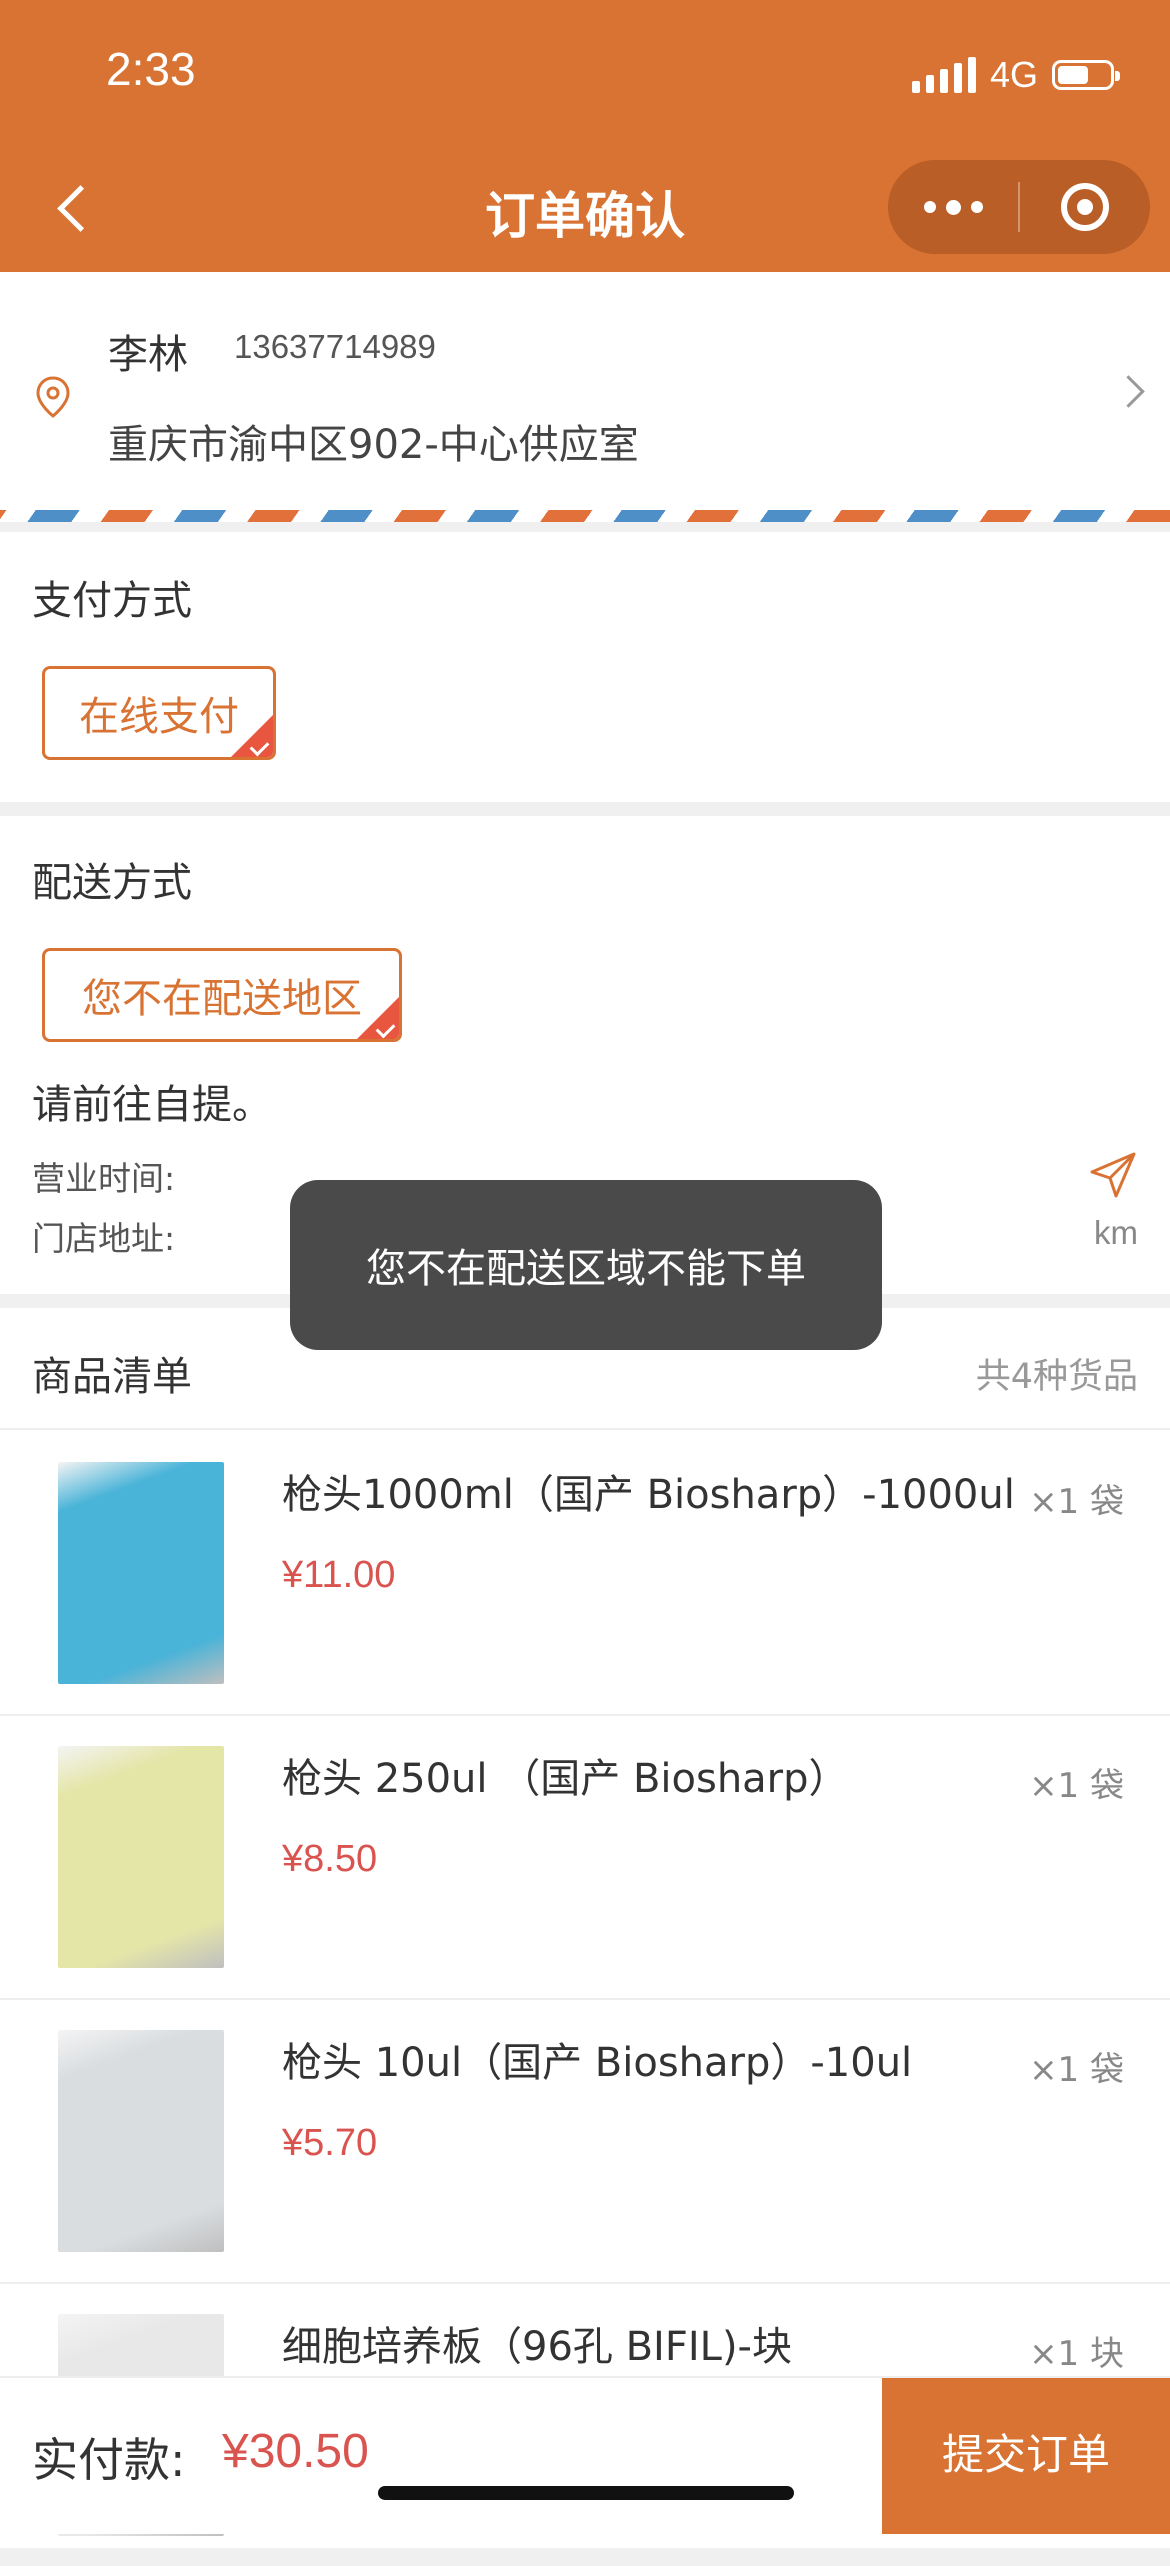  Describe the element at coordinates (565, 1779) in the screenshot. I see `product-name: 枪头 250ul （国产 Biosharp）` at that location.